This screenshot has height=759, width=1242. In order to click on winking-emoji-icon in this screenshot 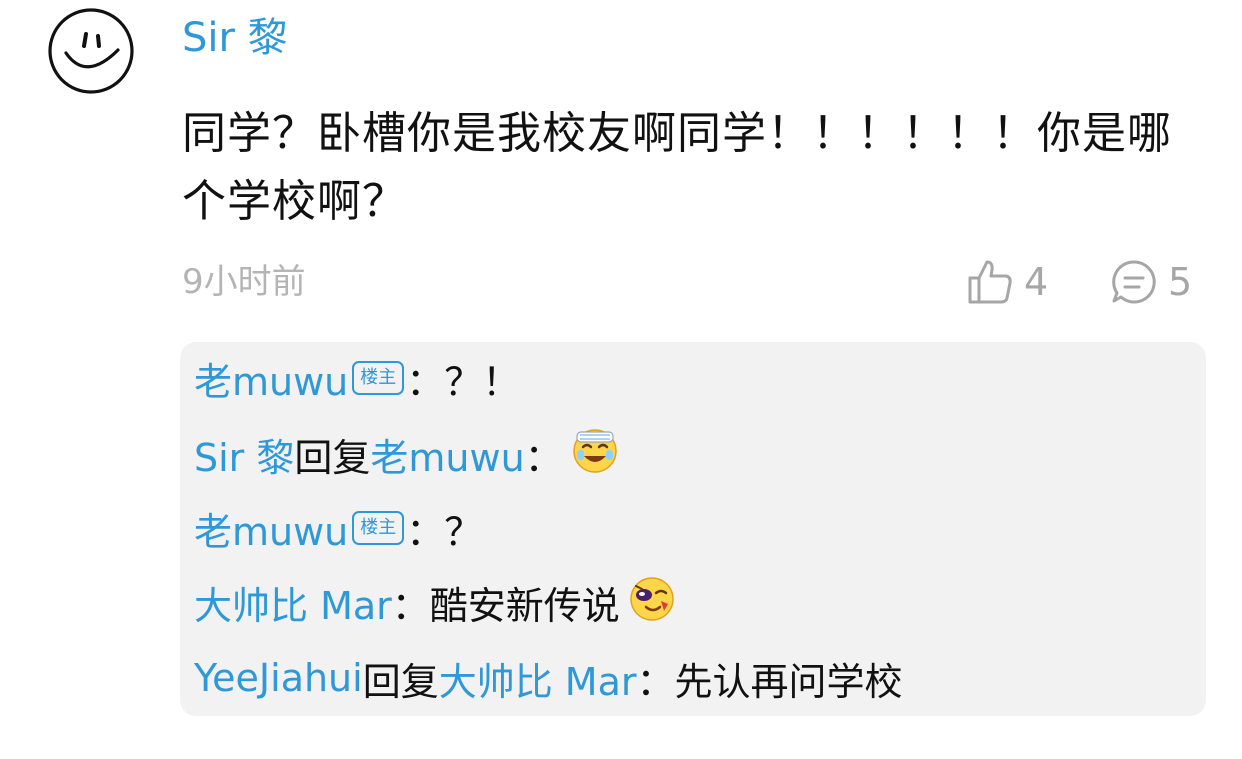, I will do `click(652, 602)`.